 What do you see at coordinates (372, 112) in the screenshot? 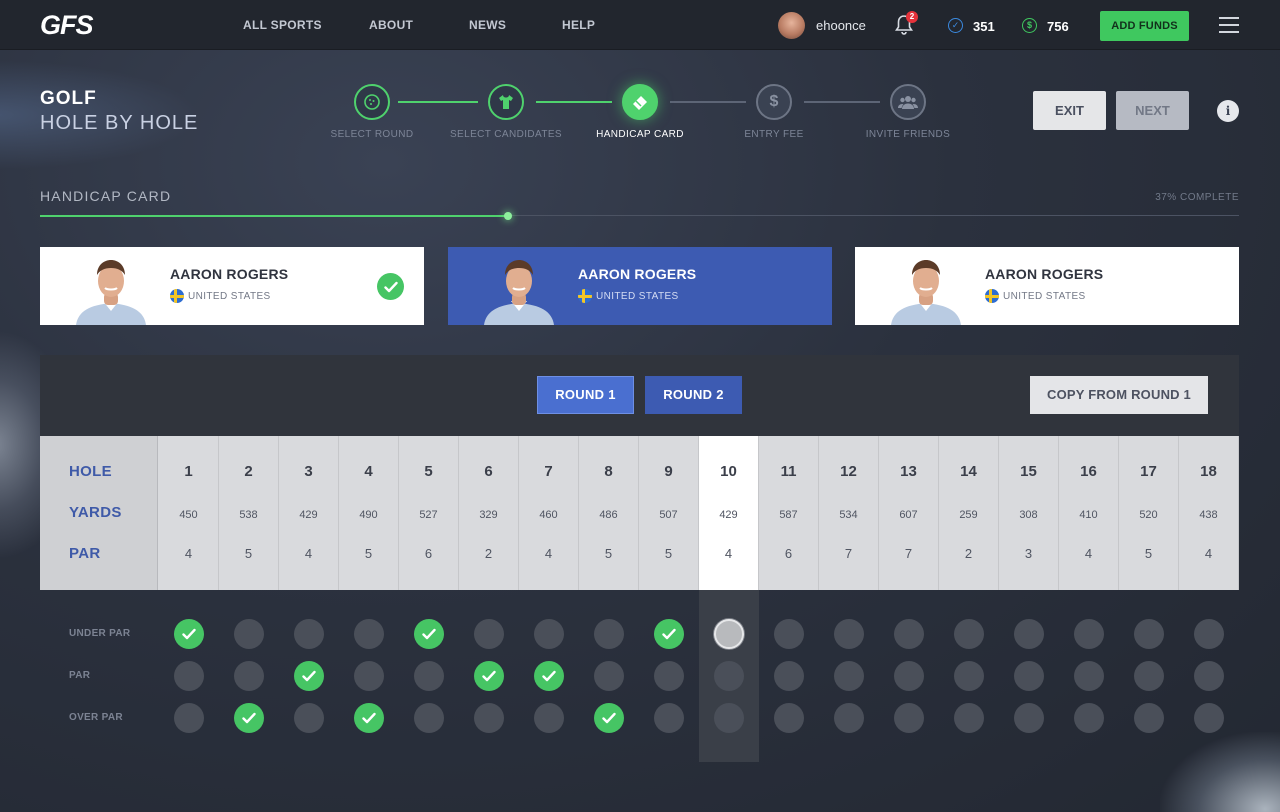
I see `step-select-round: SELECT ROUND` at bounding box center [372, 112].